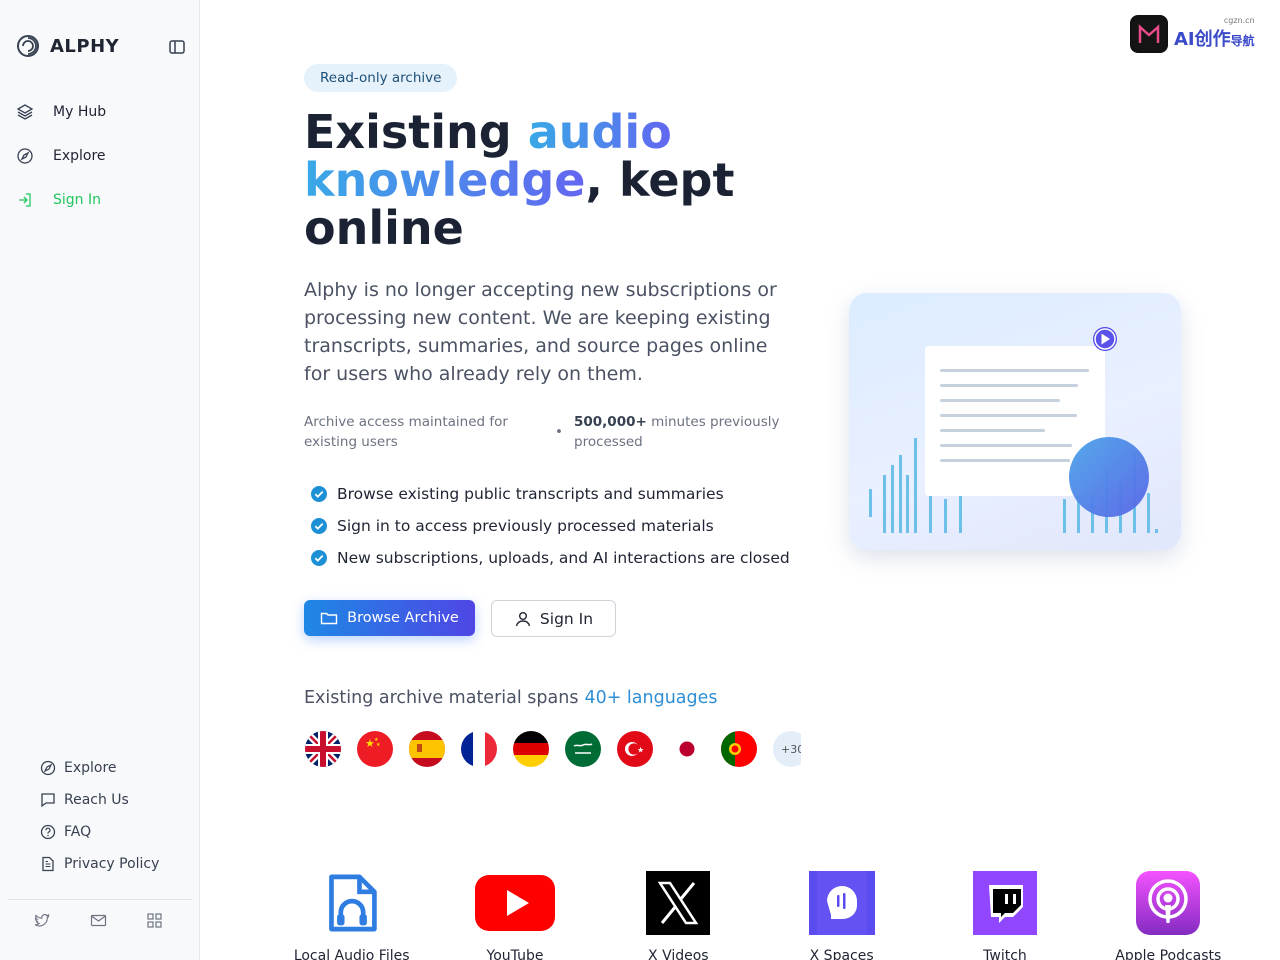 The width and height of the screenshot is (1280, 960). Describe the element at coordinates (1239, 20) in the screenshot. I see `watermark-sub: cgzn.cn` at that location.